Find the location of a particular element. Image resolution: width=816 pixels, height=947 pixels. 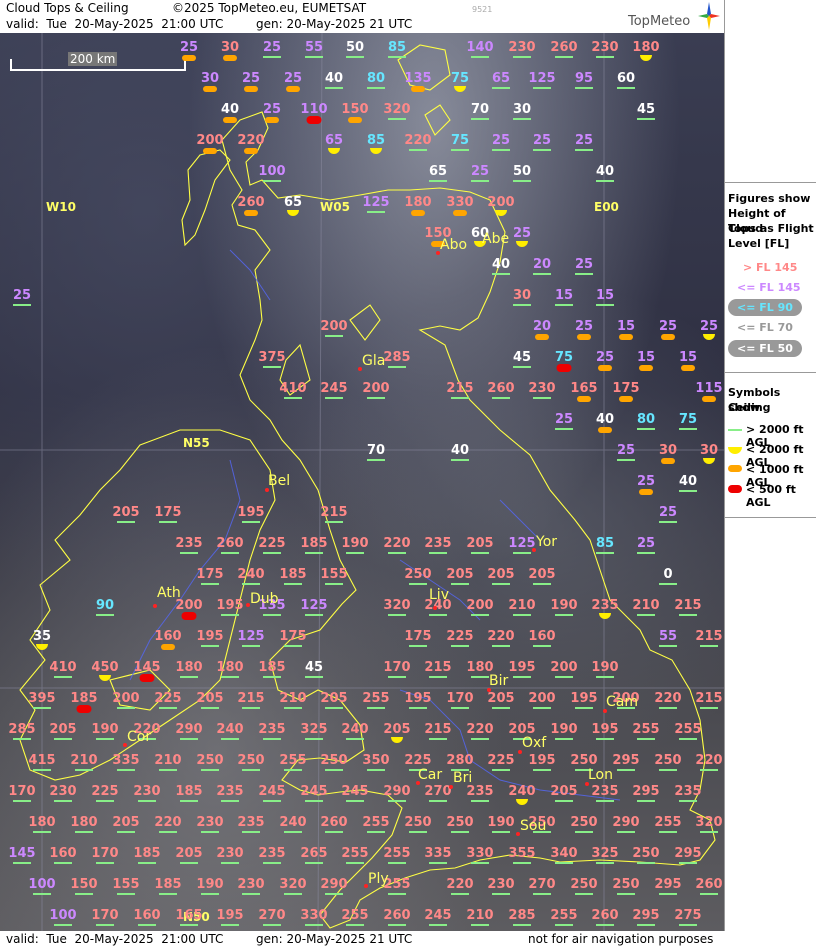

cloud-top-value: 90 is located at coordinates (105, 605).